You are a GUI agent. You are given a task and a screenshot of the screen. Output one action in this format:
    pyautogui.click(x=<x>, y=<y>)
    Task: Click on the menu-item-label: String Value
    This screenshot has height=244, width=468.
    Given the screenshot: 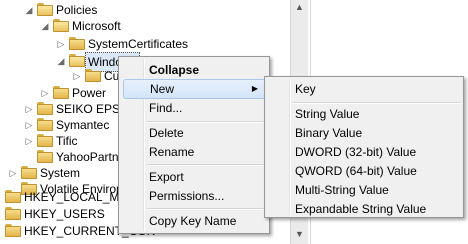 What is the action you would take?
    pyautogui.click(x=327, y=114)
    